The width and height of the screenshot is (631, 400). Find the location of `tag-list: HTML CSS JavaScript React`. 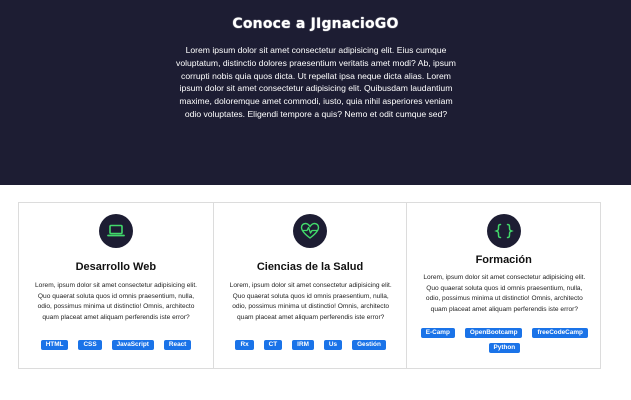

tag-list: HTML CSS JavaScript React is located at coordinates (116, 345).